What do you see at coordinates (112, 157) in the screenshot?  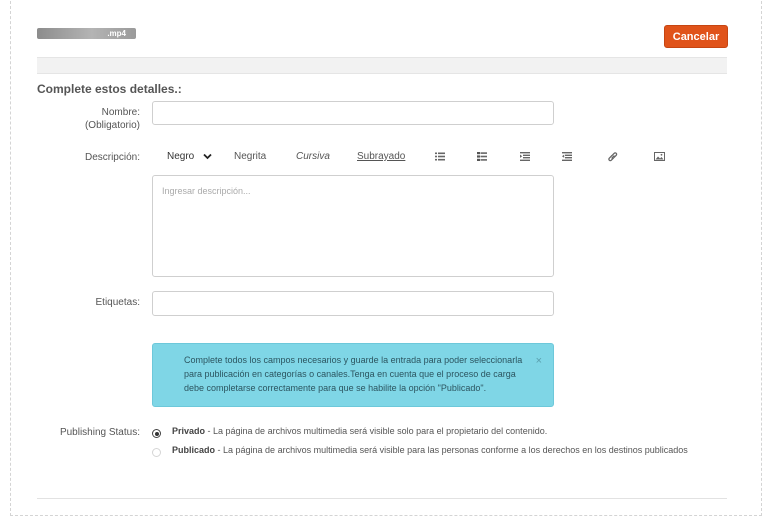 I see `description-label: Descripción:` at bounding box center [112, 157].